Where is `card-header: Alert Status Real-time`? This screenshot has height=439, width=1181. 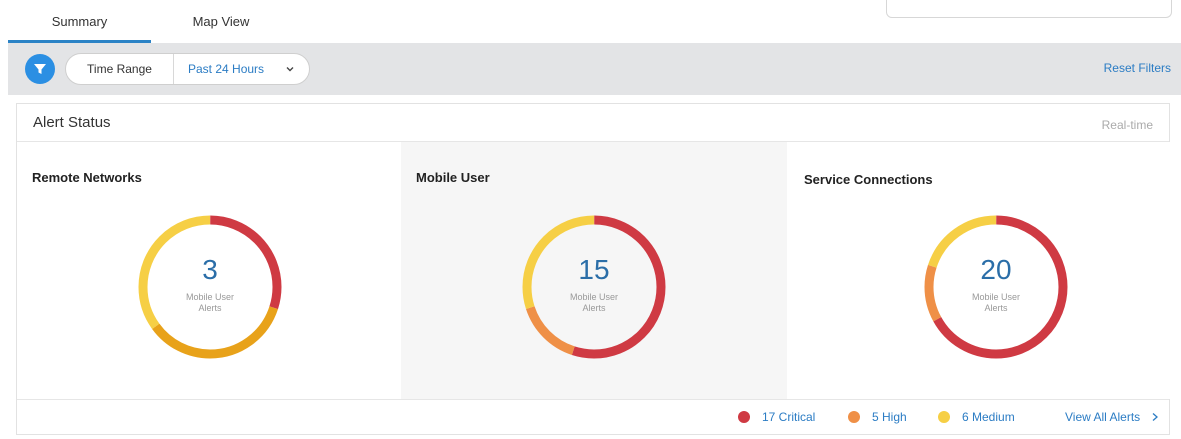
card-header: Alert Status Real-time is located at coordinates (593, 123).